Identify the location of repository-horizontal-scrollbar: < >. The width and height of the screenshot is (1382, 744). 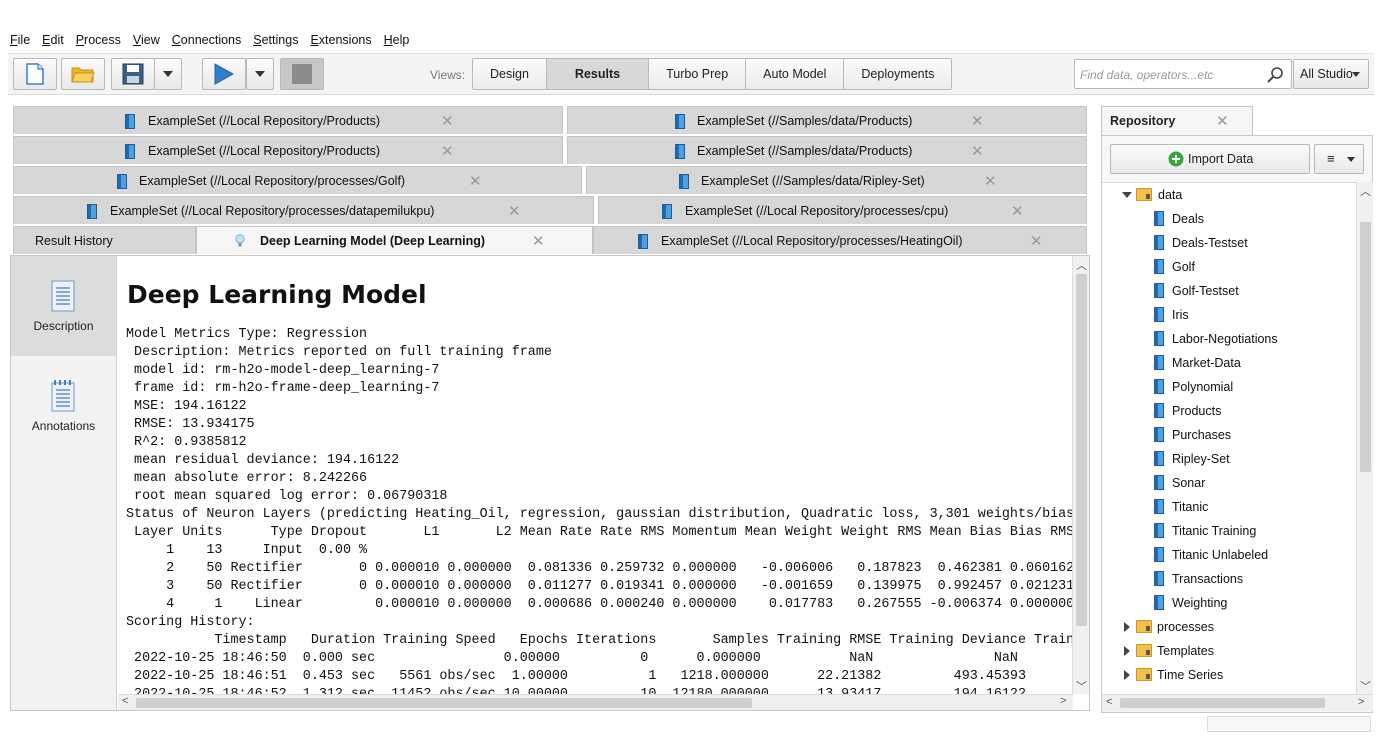
(1237, 702).